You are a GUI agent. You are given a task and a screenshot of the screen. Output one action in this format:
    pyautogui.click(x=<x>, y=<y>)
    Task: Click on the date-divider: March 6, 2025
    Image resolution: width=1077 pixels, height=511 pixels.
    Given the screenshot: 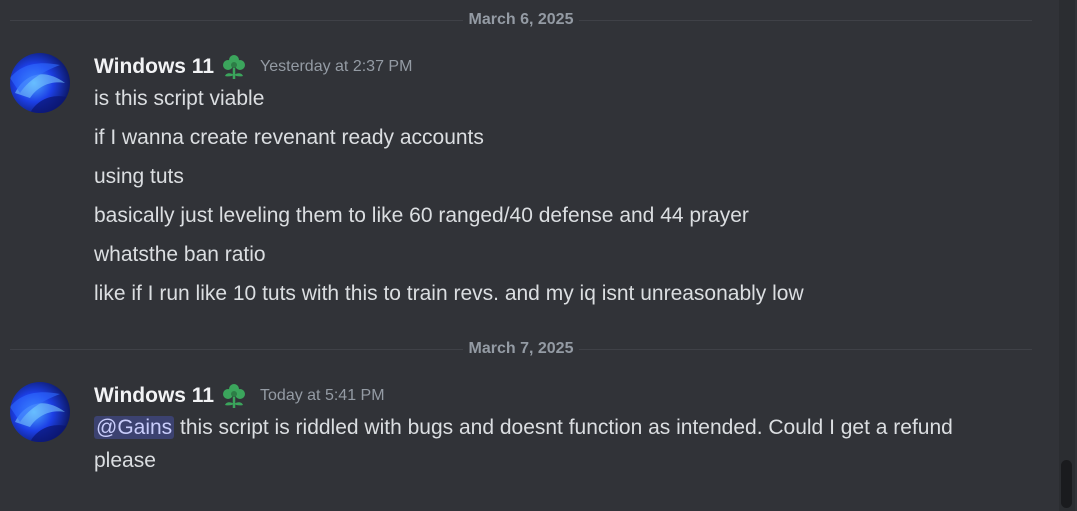 What is the action you would take?
    pyautogui.click(x=521, y=19)
    